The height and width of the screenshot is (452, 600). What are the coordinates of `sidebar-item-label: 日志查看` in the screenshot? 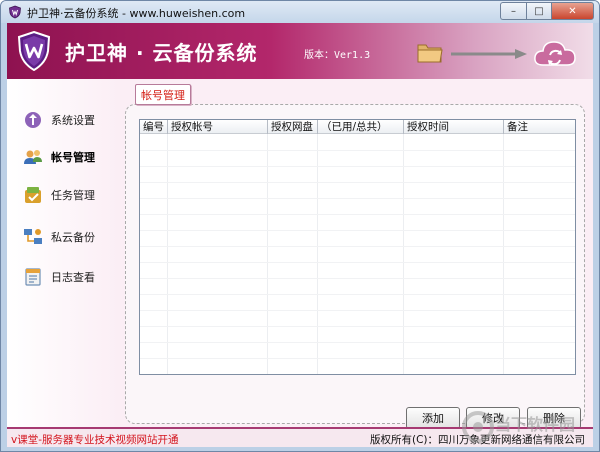 It's located at (73, 277).